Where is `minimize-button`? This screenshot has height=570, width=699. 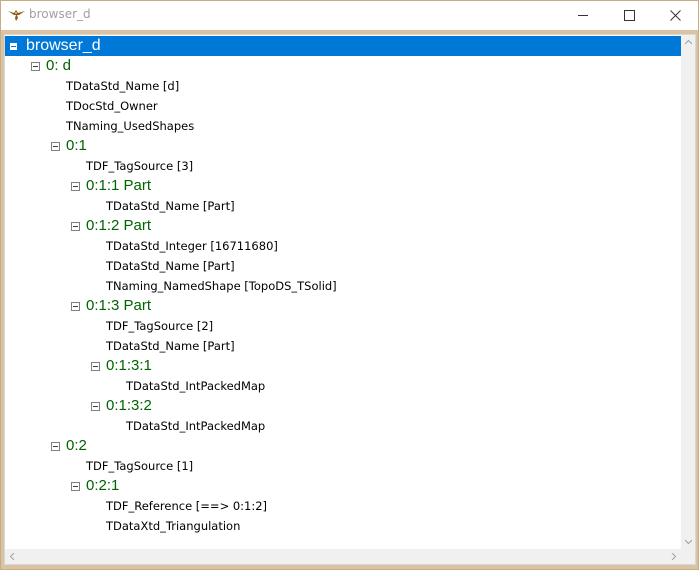 minimize-button is located at coordinates (584, 15).